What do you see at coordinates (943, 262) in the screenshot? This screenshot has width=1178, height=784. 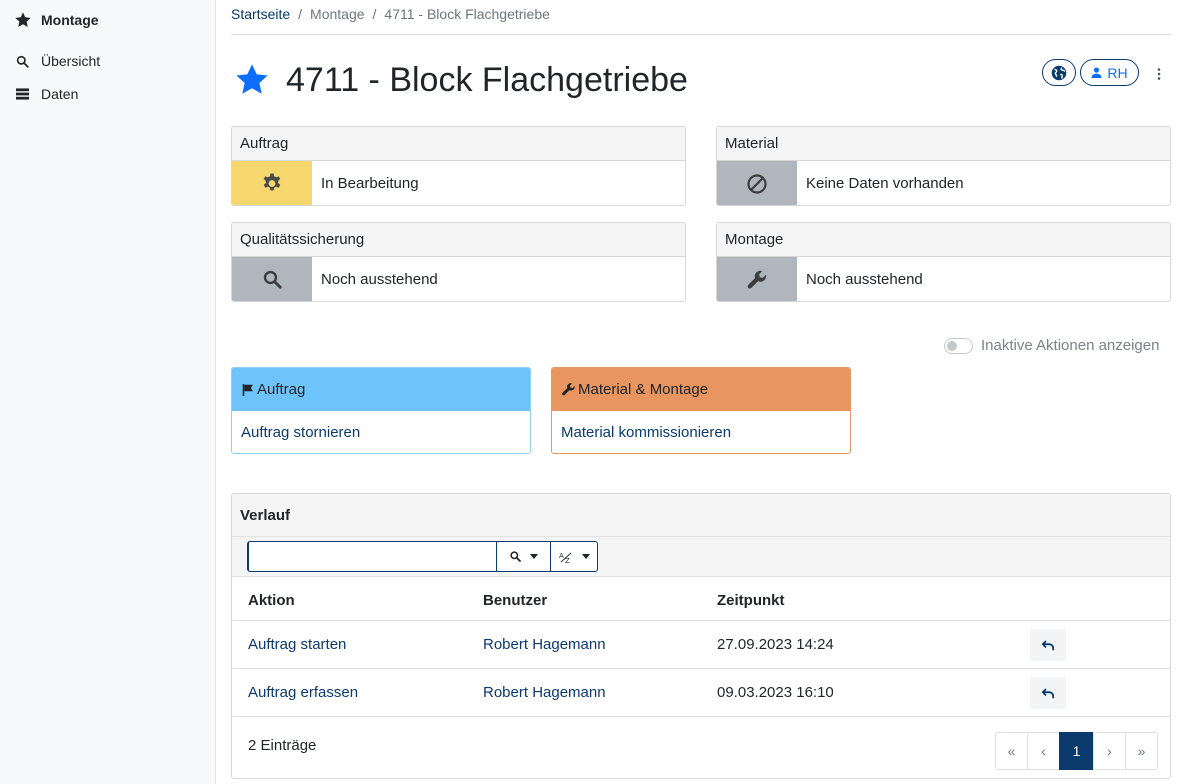 I see `status-card-montage: Montage Noch ausstehend` at bounding box center [943, 262].